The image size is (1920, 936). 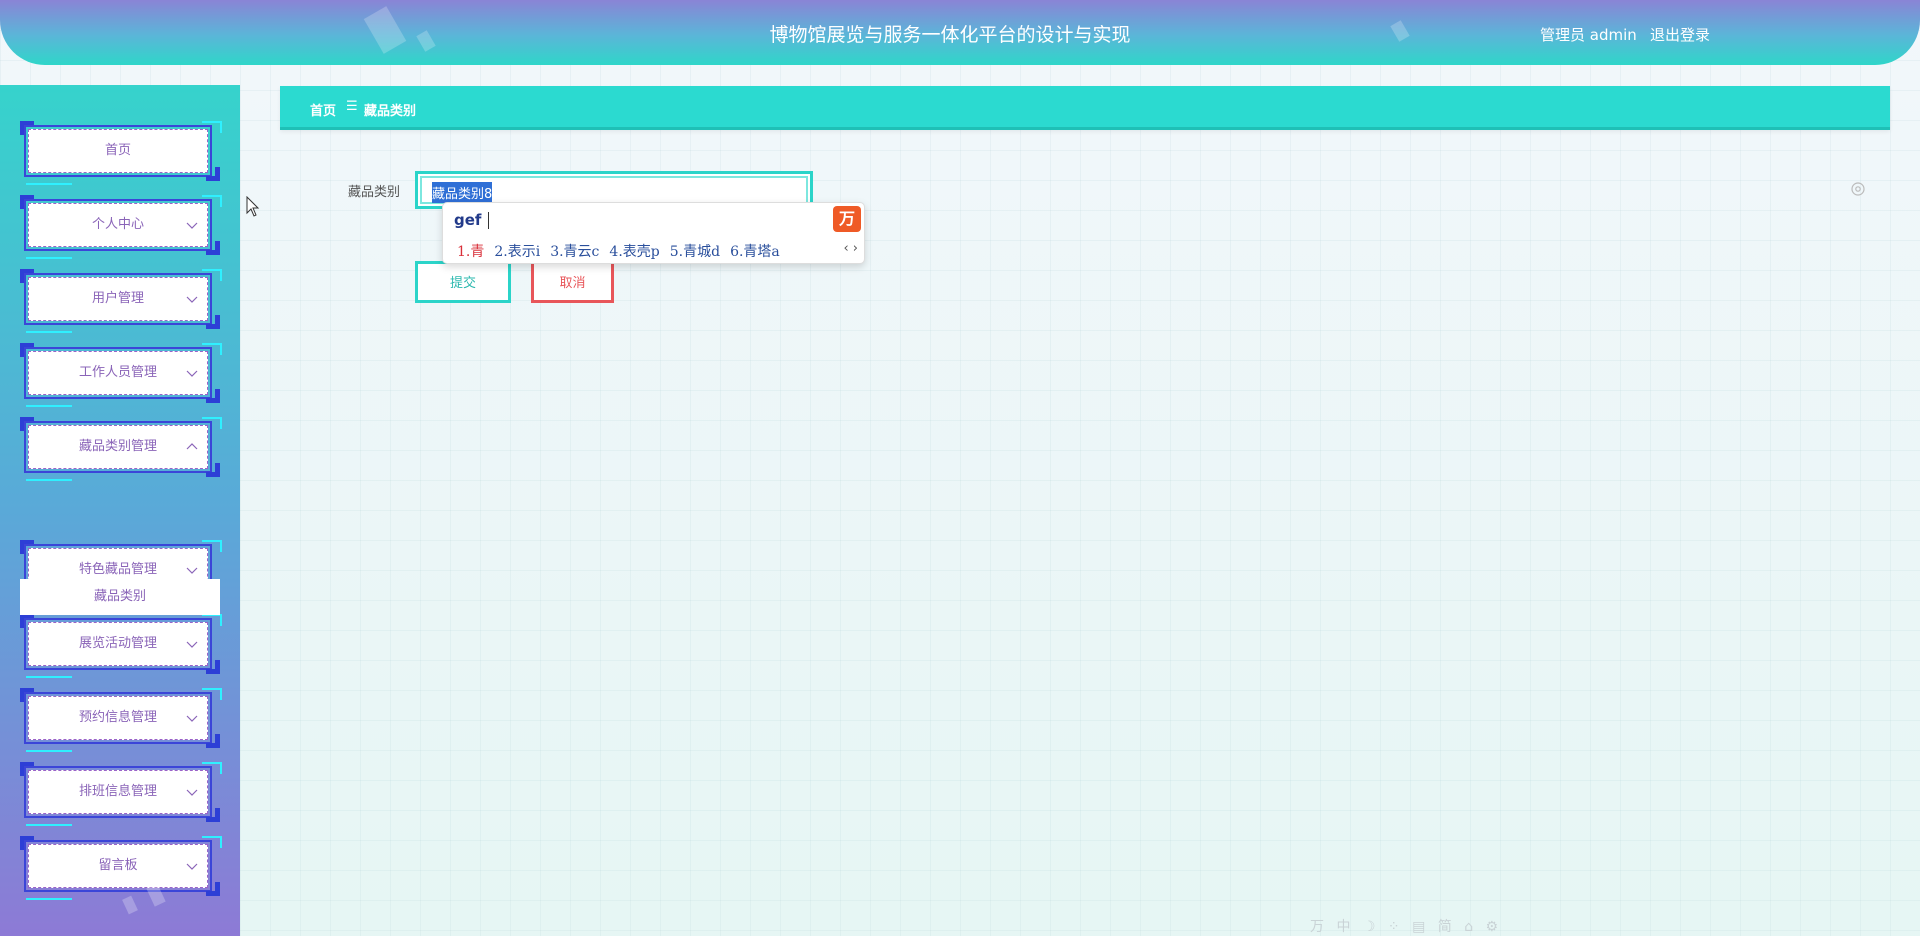 I want to click on ime-pinyin-input: gef, so click(x=468, y=220).